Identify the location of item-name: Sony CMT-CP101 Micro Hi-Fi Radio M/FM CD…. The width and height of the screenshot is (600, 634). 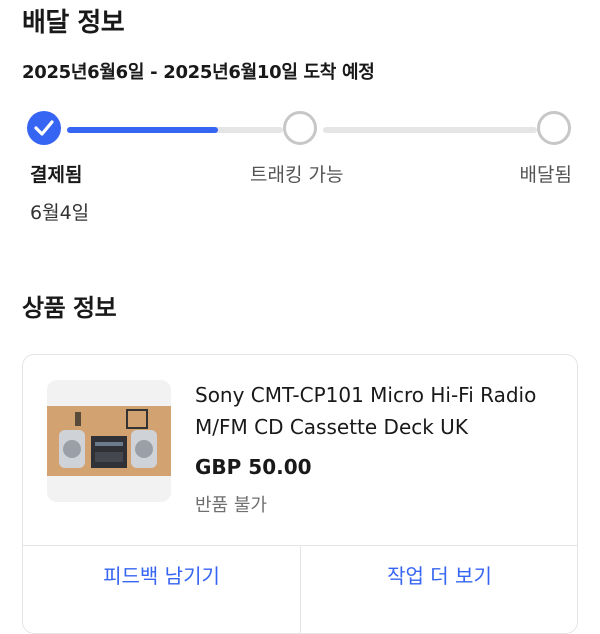
(380, 411).